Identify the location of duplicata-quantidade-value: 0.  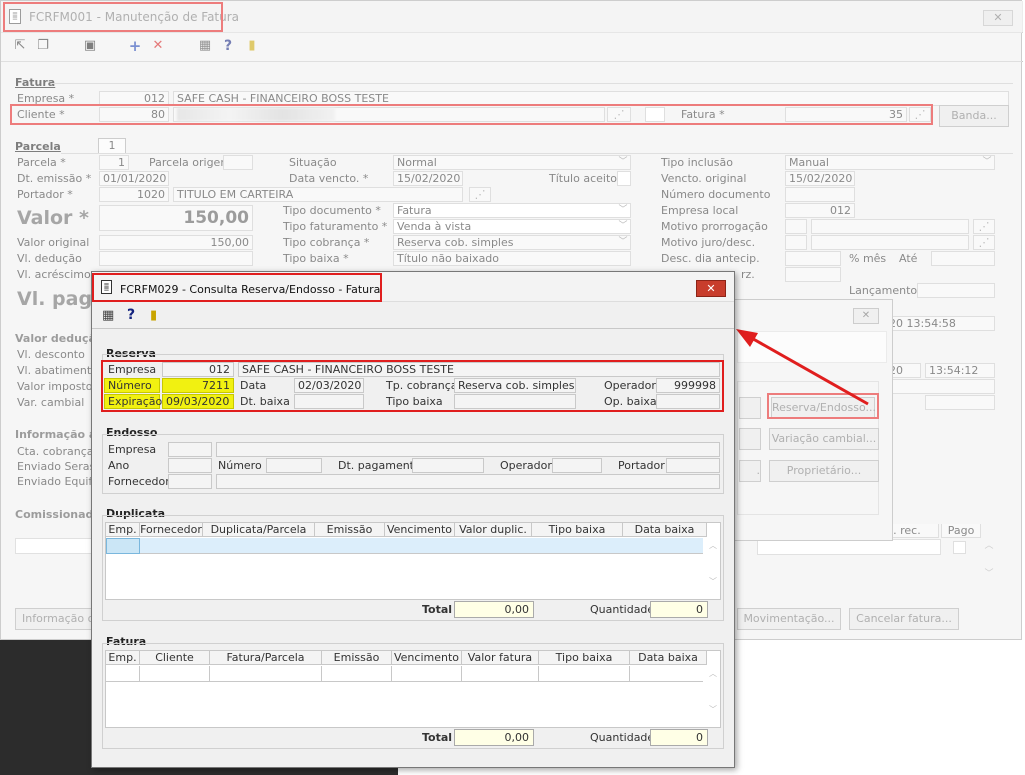
(679, 609).